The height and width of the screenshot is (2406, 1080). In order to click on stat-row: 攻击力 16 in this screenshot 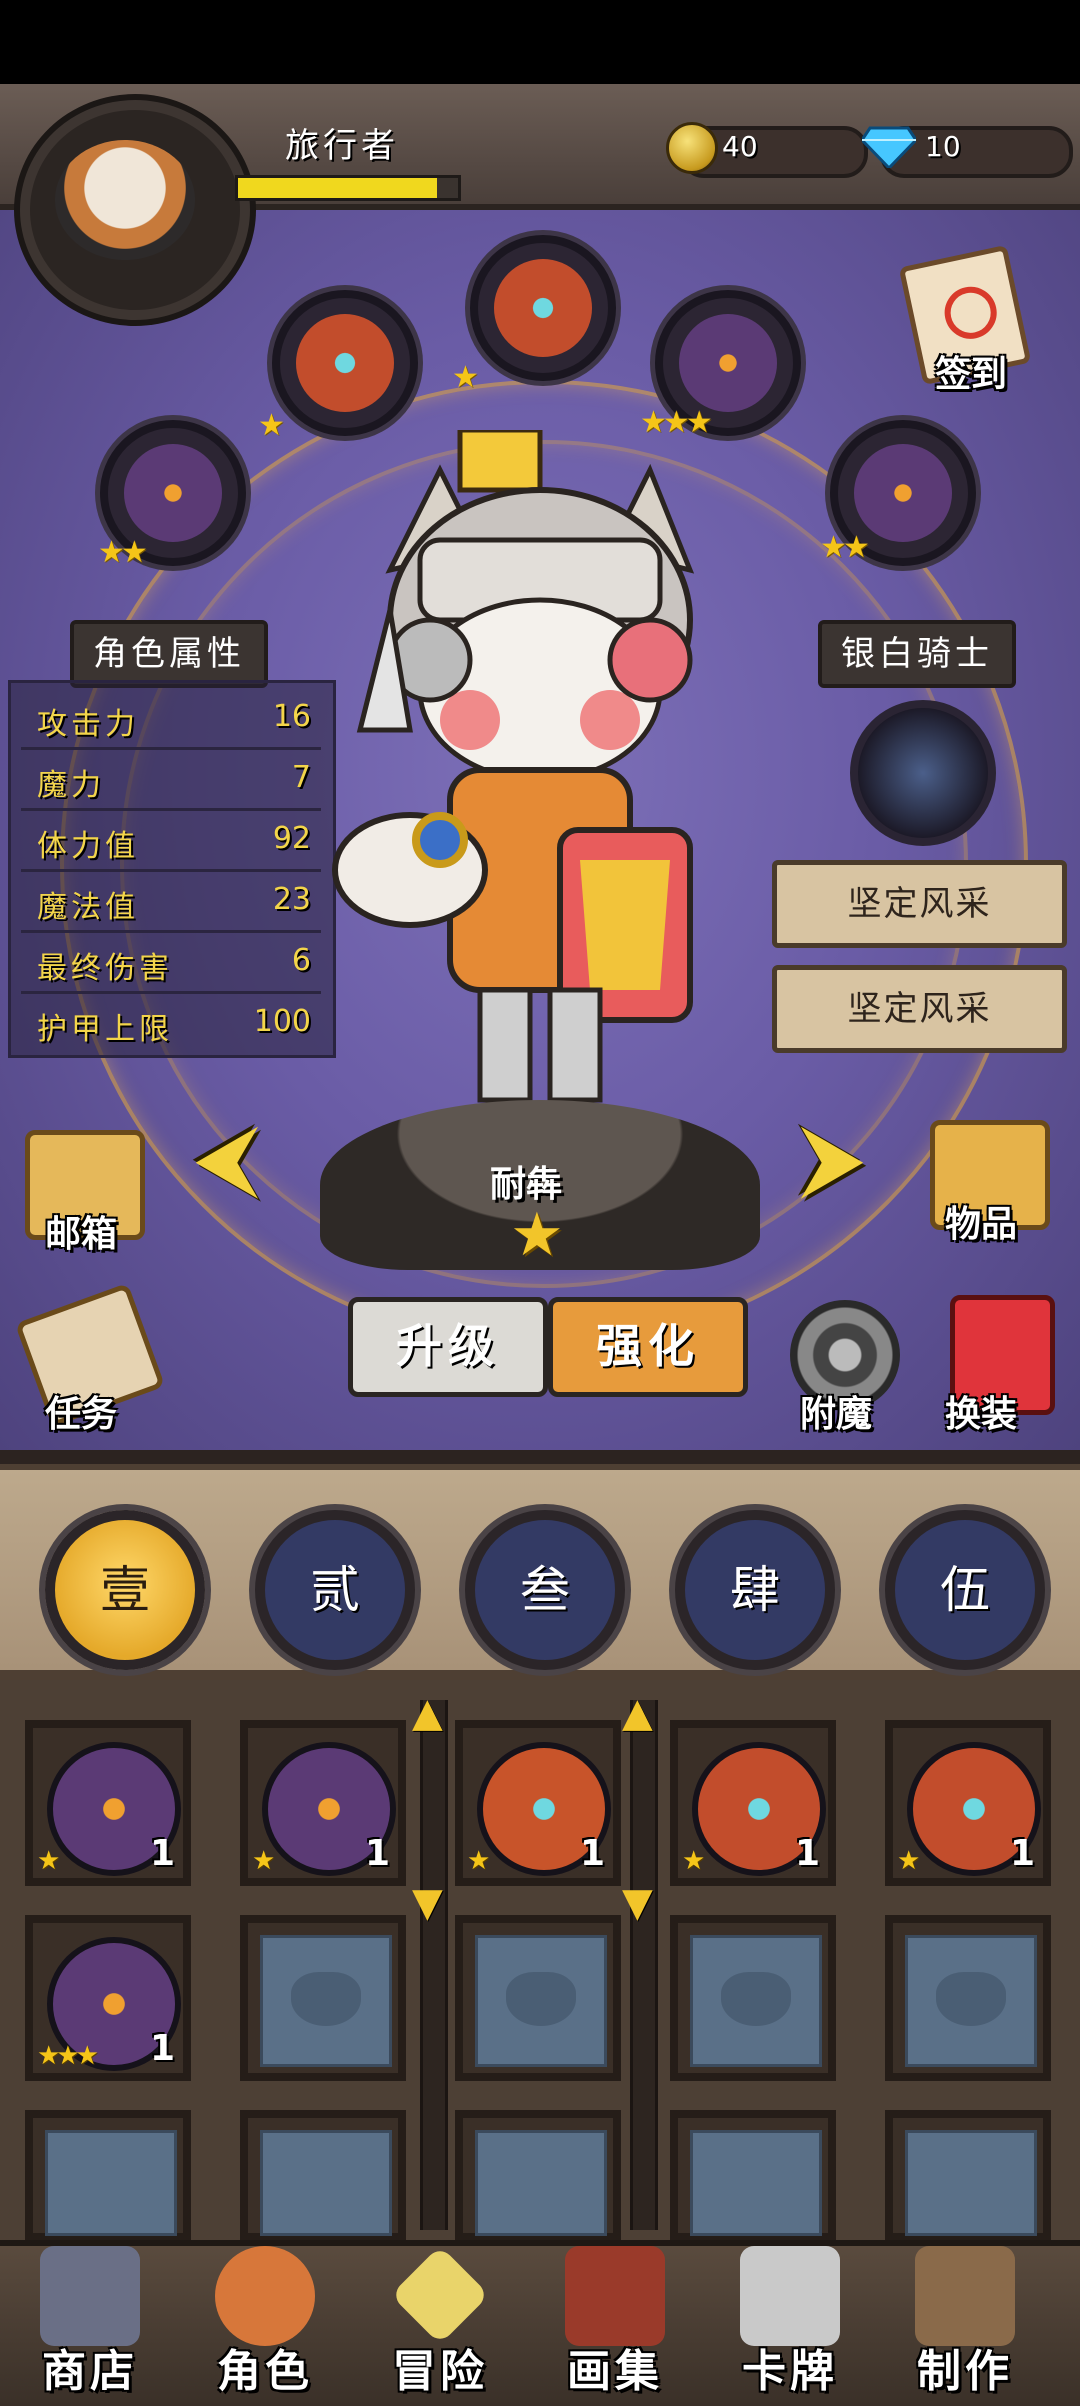, I will do `click(171, 719)`.